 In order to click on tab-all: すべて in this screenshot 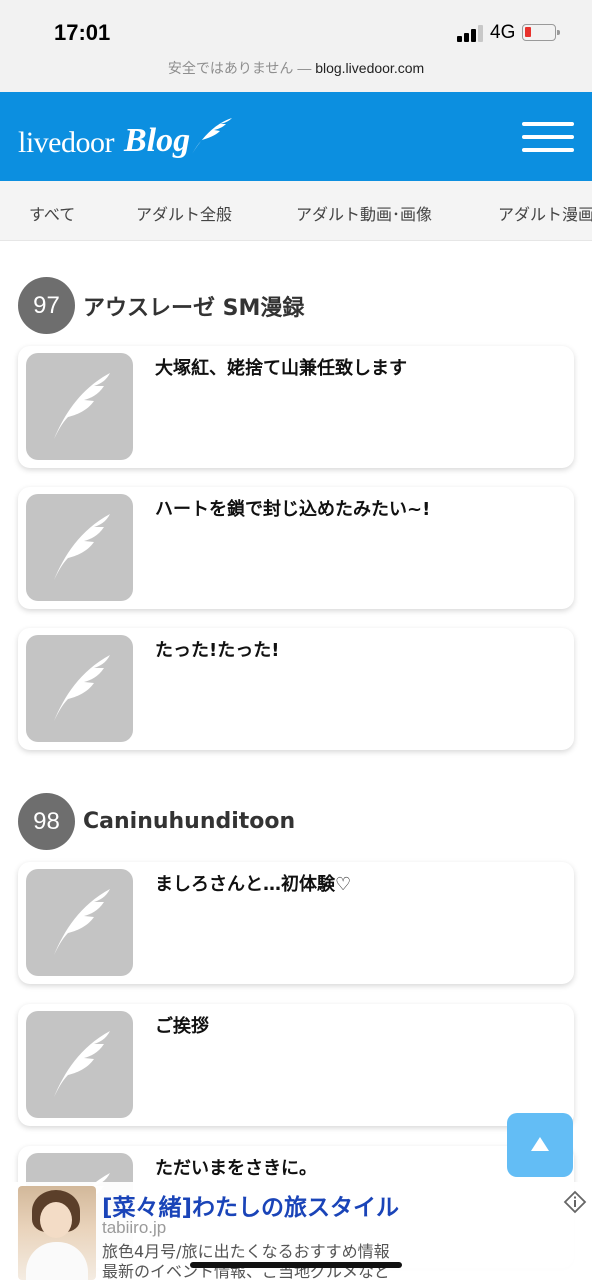, I will do `click(52, 213)`.